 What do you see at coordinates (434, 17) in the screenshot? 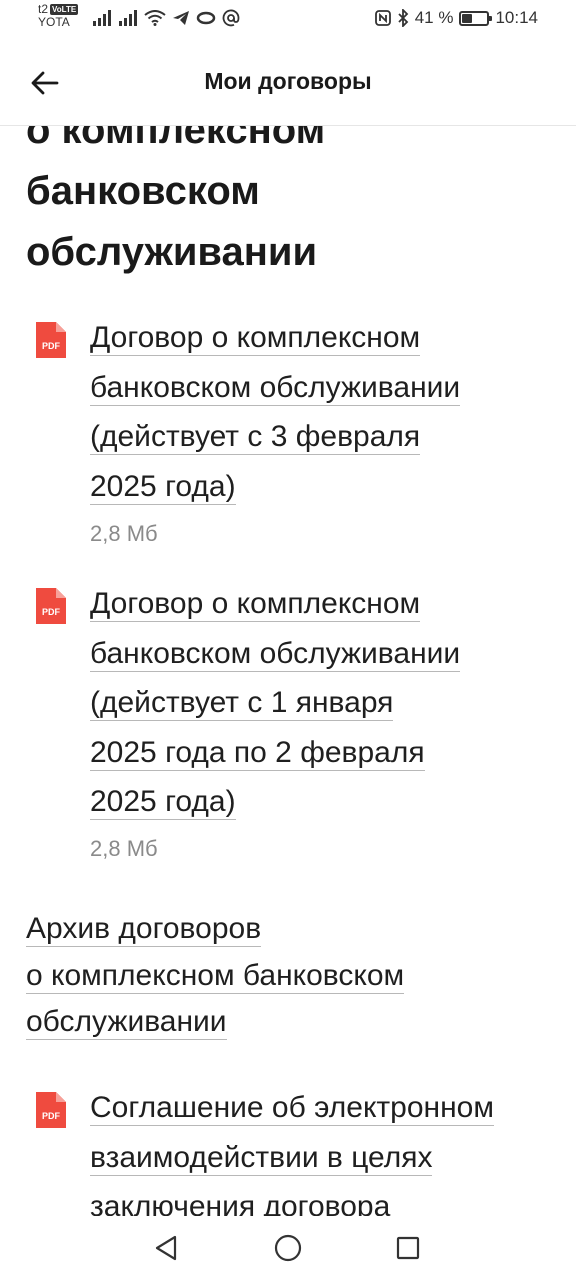
I see `battery-percent: 41 %` at bounding box center [434, 17].